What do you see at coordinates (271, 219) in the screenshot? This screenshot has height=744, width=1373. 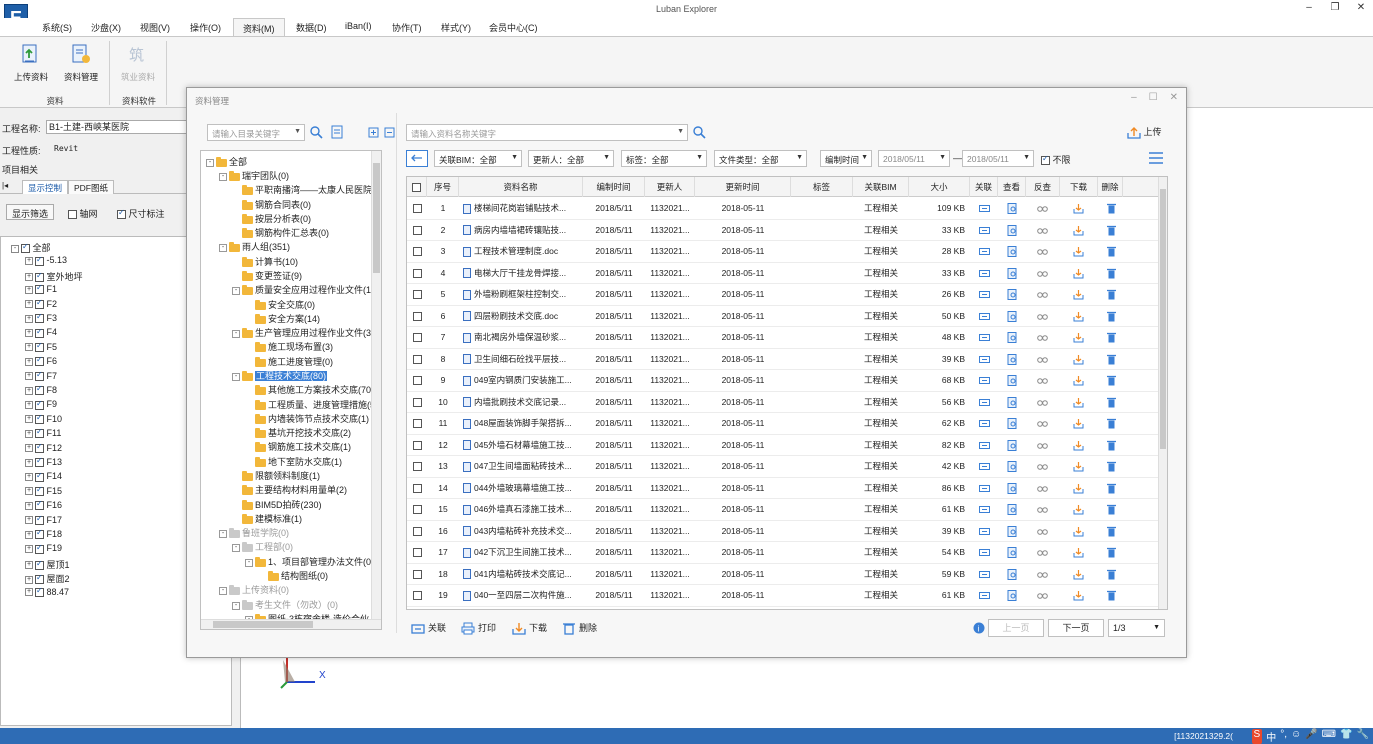 I see `tree-item: 按层分析表(0)` at bounding box center [271, 219].